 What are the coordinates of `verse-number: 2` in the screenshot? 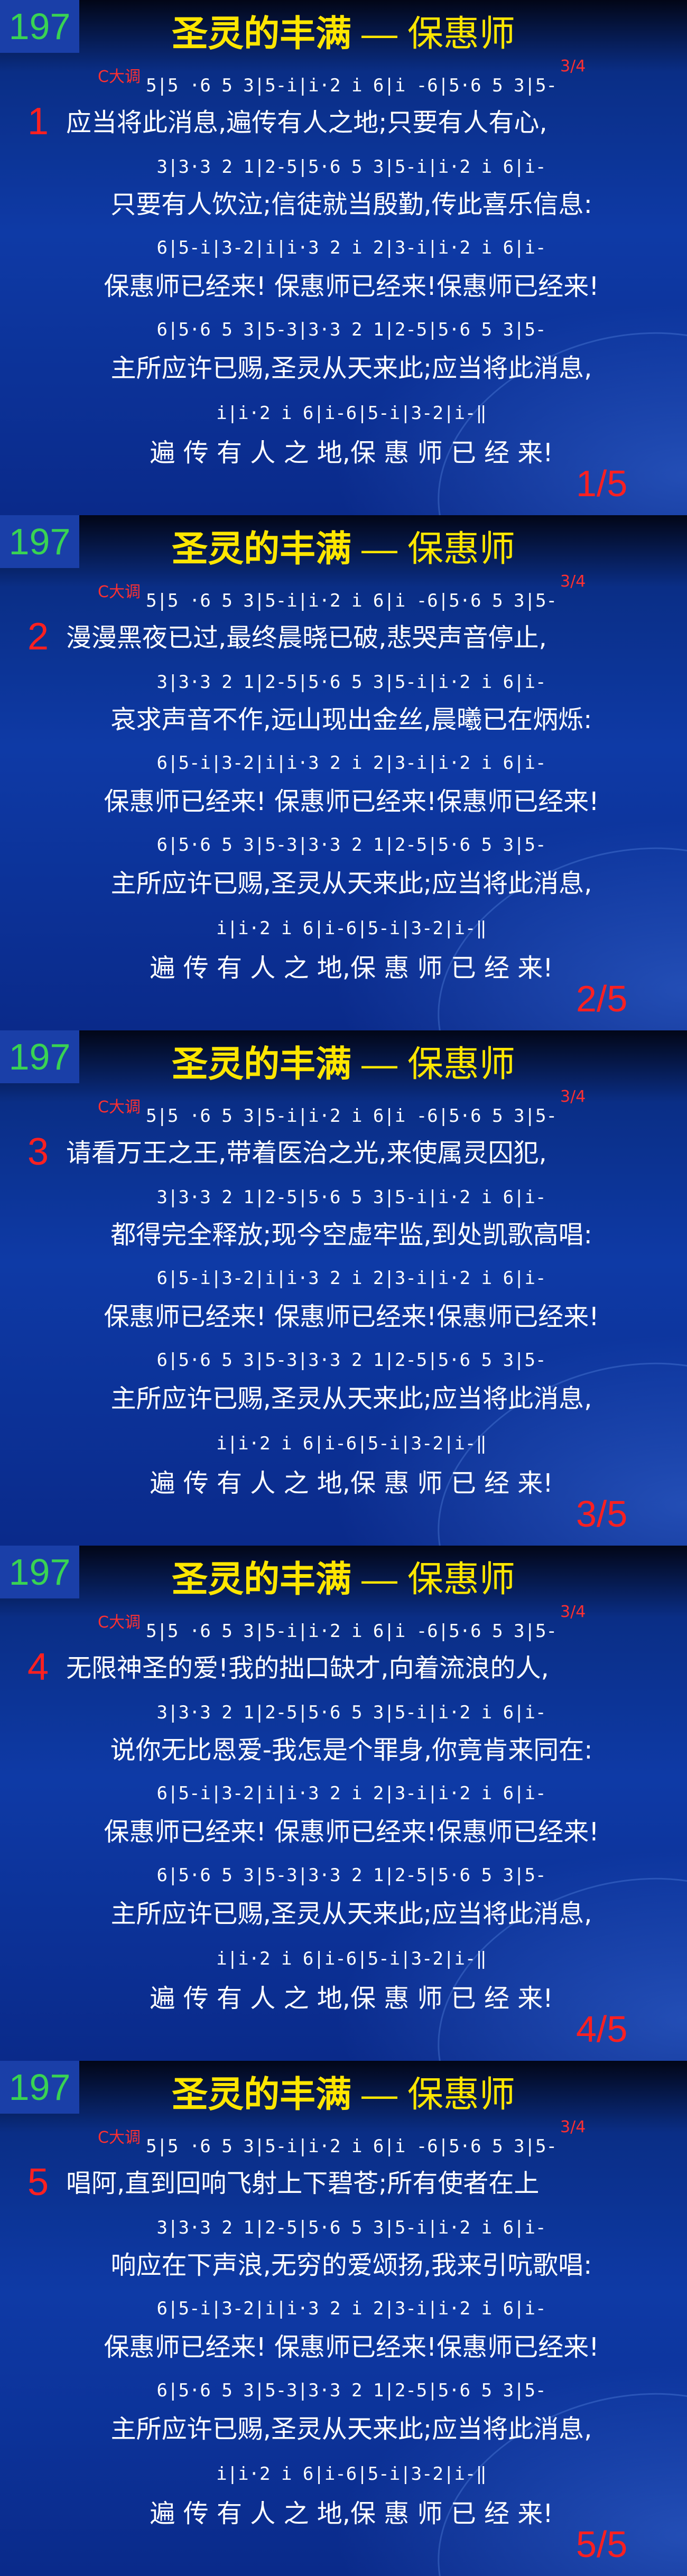 It's located at (38, 637).